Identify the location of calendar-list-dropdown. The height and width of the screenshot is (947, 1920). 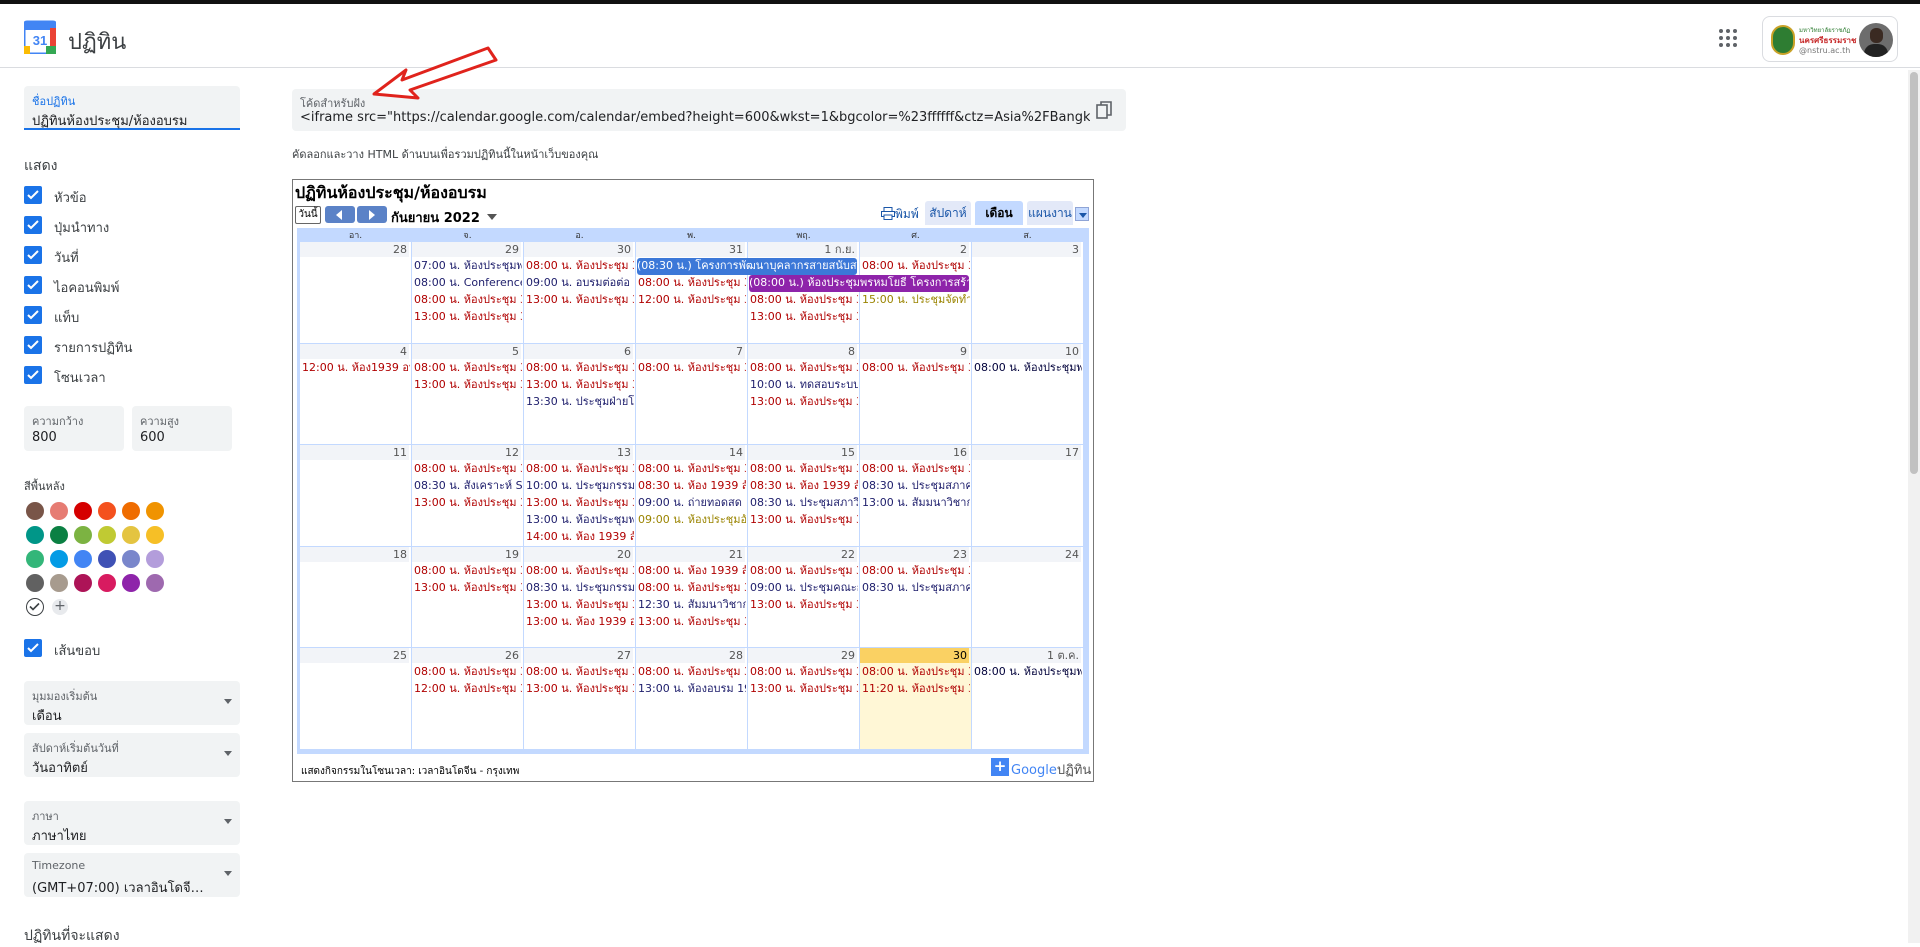
(1082, 214).